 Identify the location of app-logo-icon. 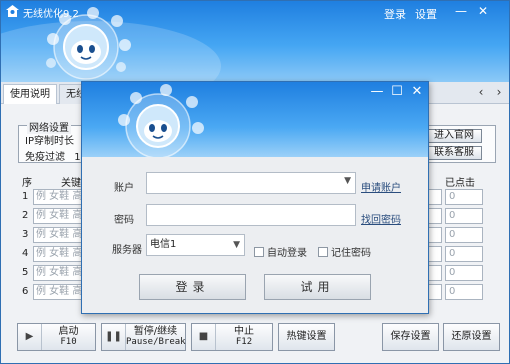
(12, 11).